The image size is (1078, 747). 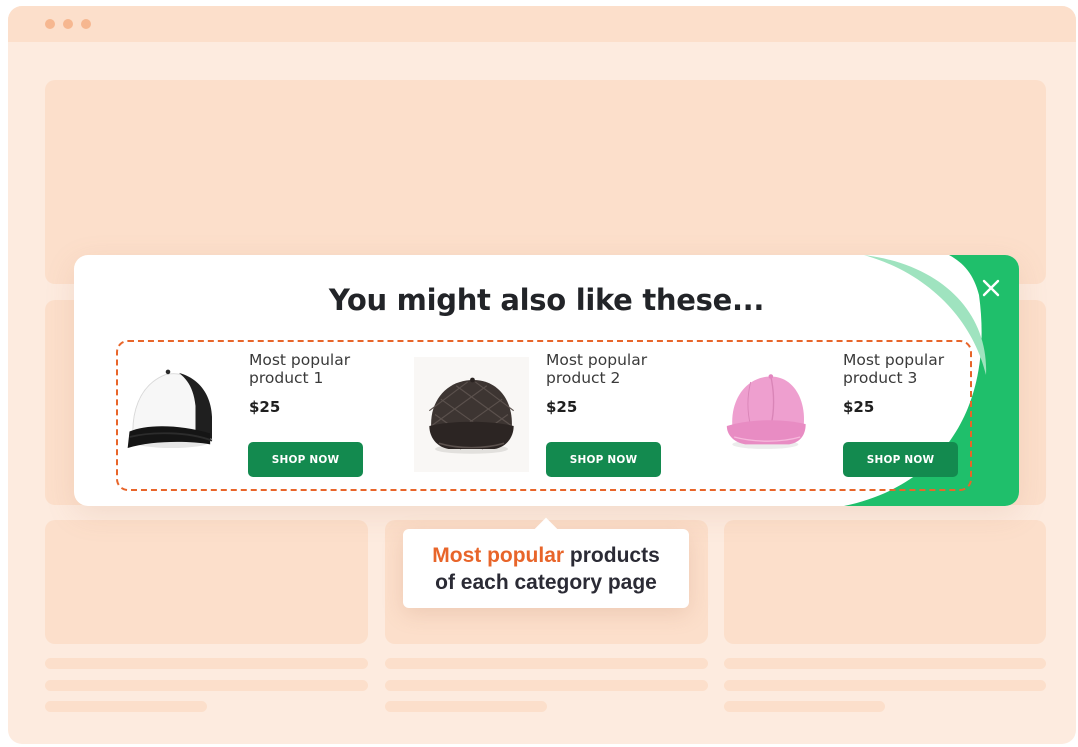 I want to click on product-name: Most popular product 1, so click(x=309, y=369).